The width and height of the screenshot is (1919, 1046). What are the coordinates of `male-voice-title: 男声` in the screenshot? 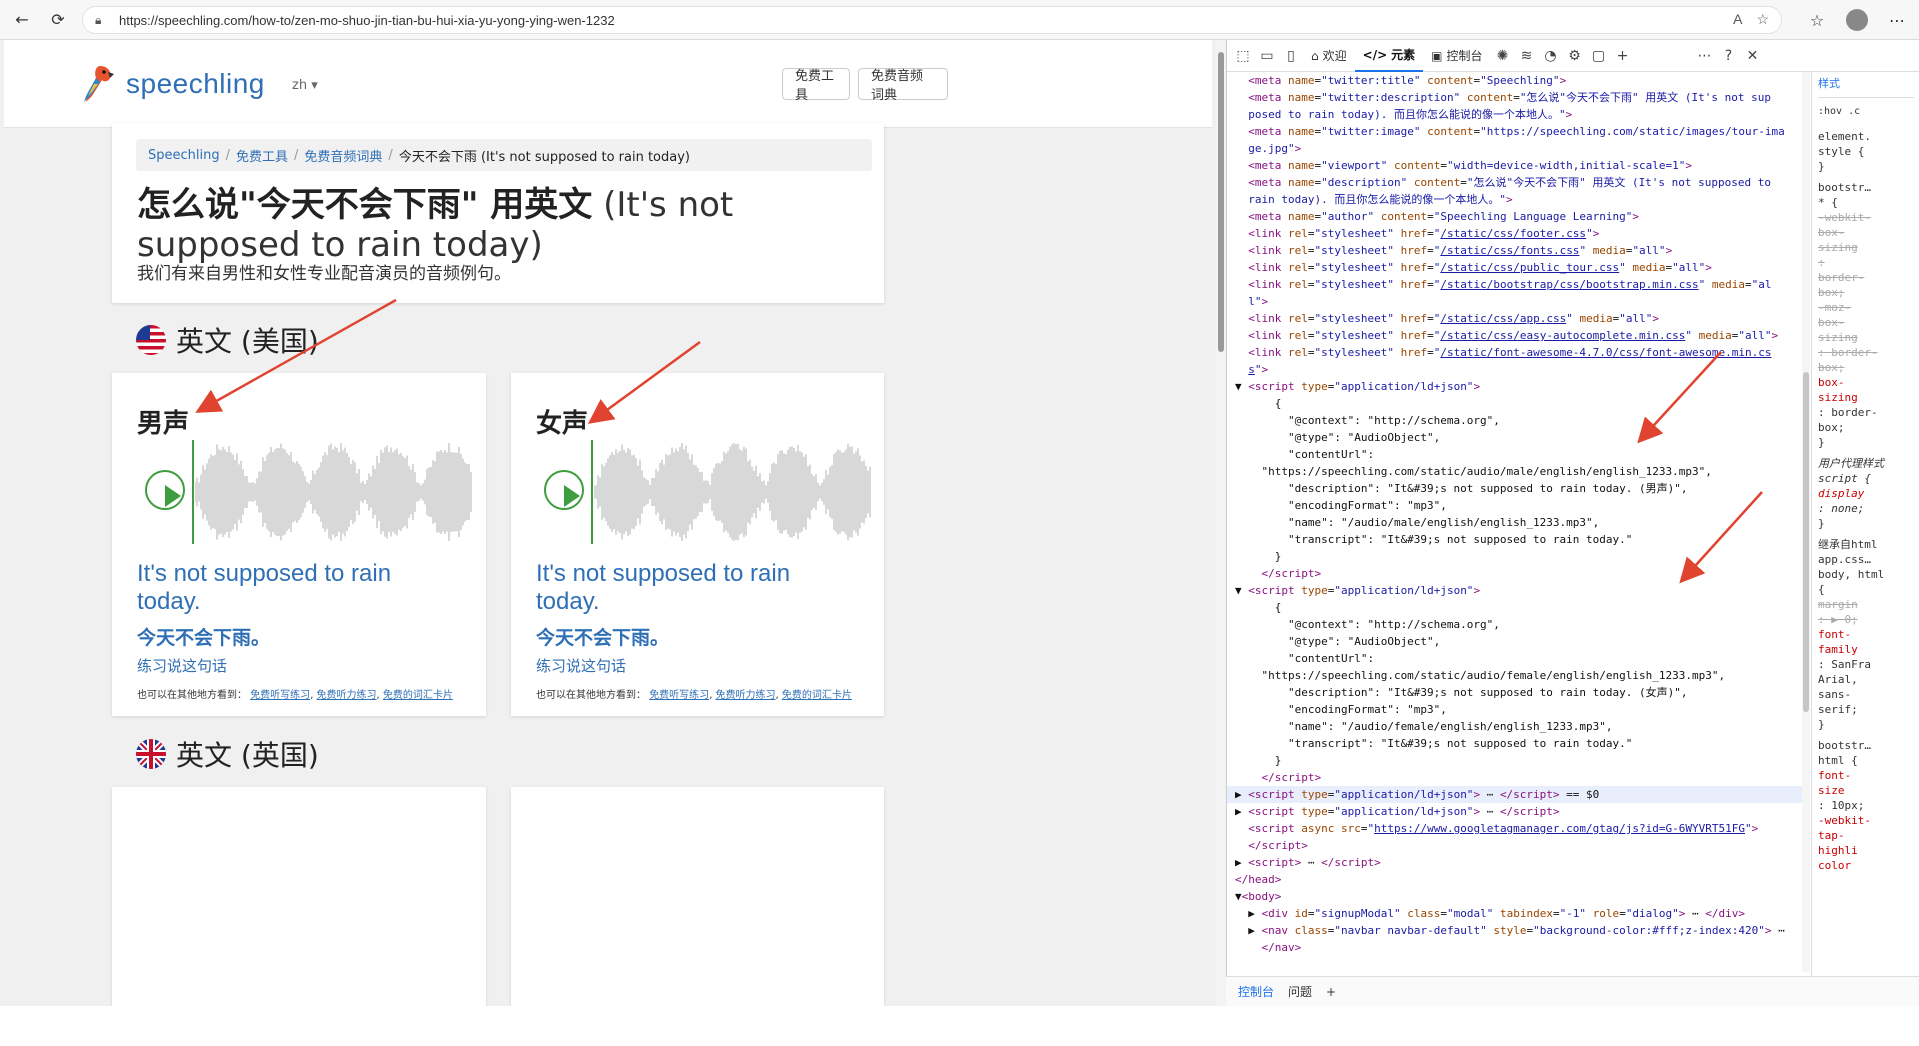 It's located at (163, 424).